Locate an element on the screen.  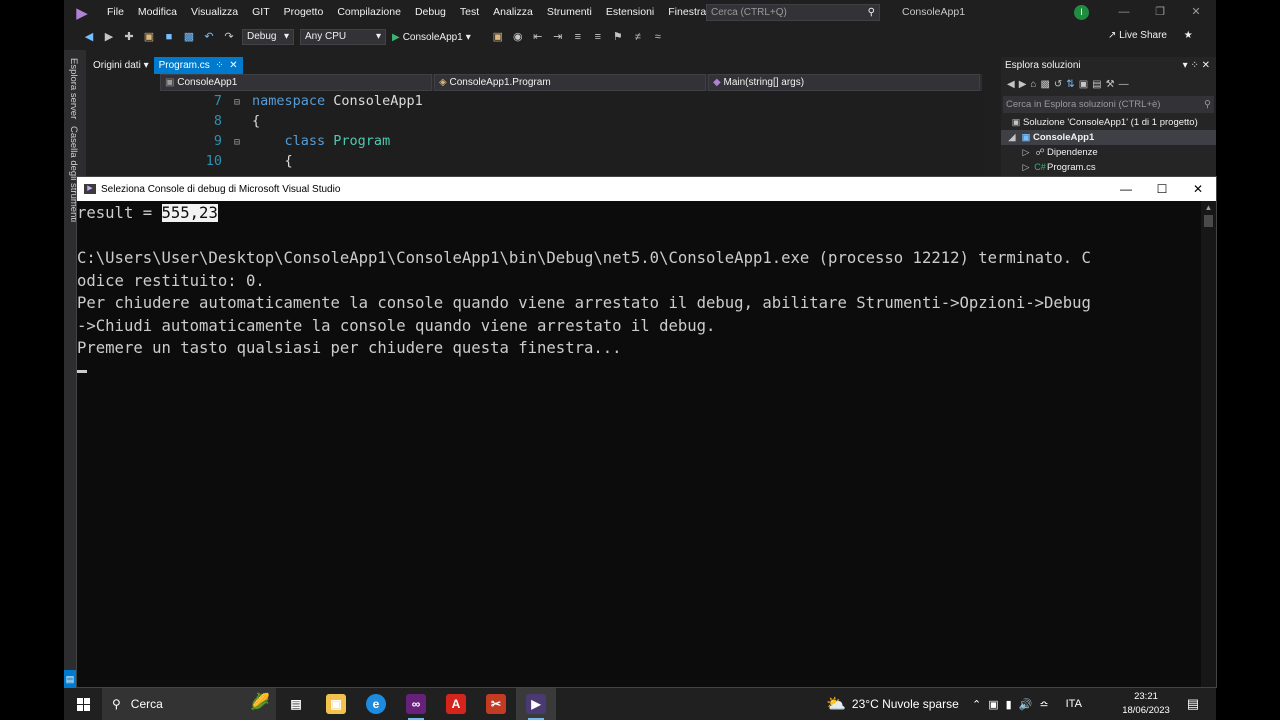
notification-icon: ▤ is located at coordinates (1193, 704).